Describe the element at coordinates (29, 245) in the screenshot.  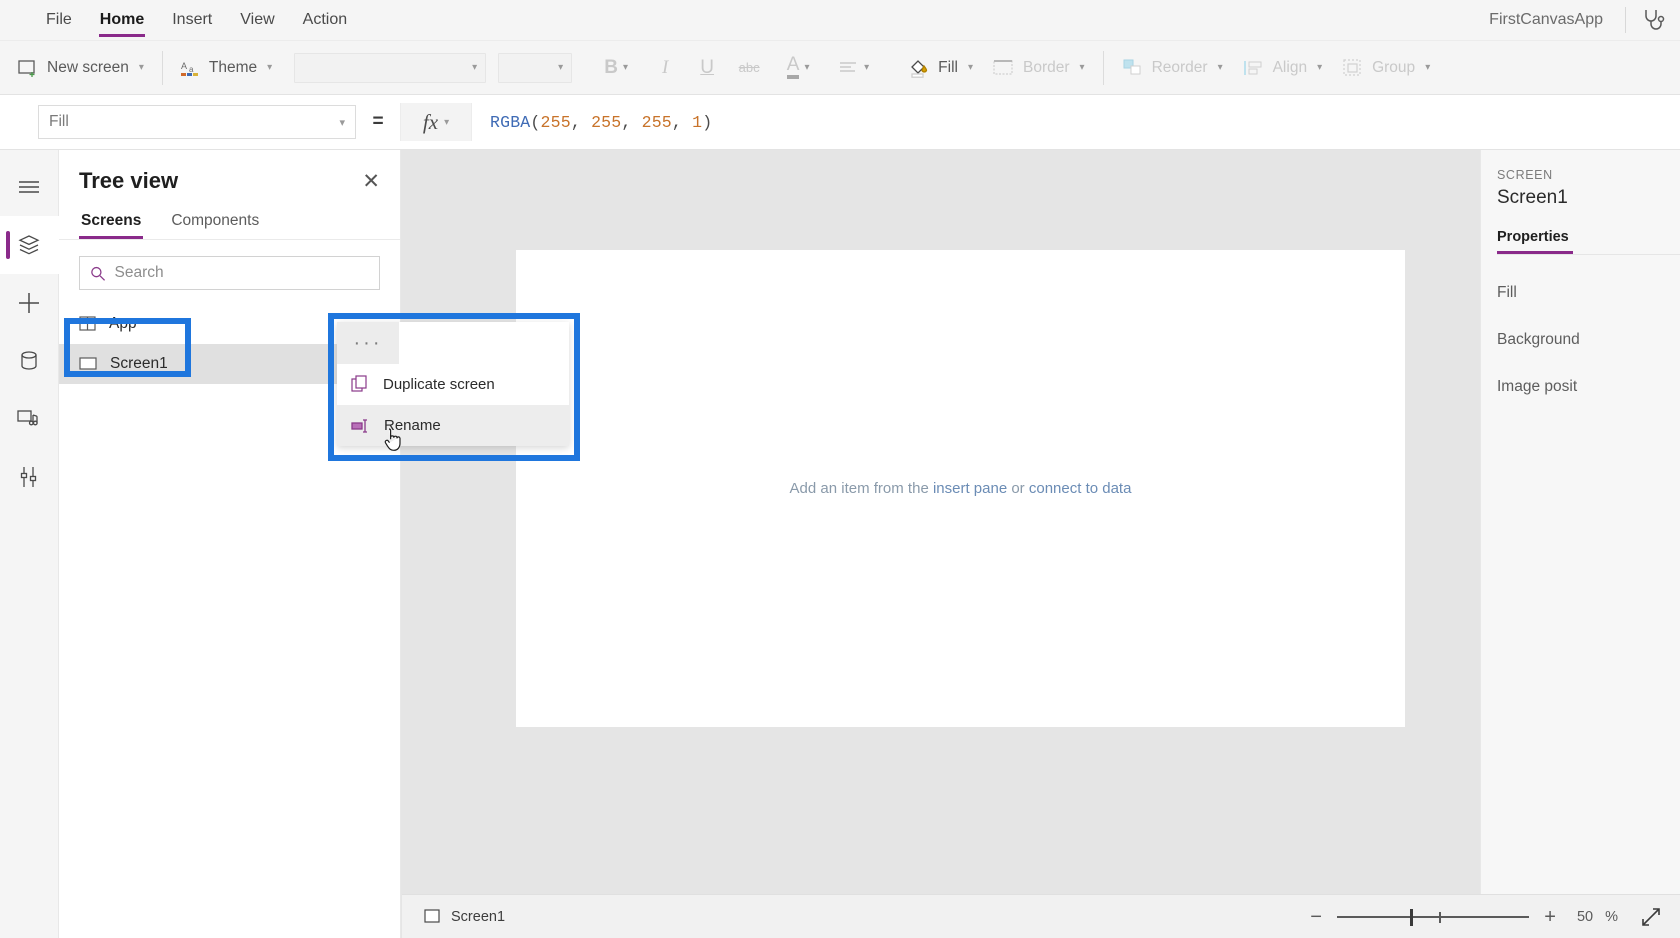
I see `tree-view-icon` at that location.